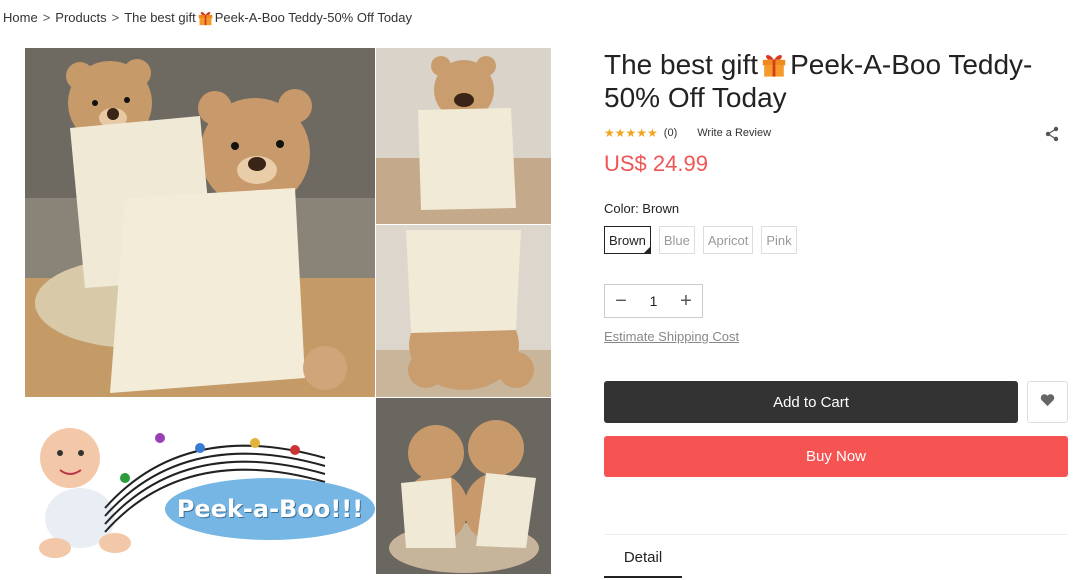 This screenshot has width=1080, height=580. Describe the element at coordinates (686, 301) in the screenshot. I see `quantity-increase-button: +` at that location.